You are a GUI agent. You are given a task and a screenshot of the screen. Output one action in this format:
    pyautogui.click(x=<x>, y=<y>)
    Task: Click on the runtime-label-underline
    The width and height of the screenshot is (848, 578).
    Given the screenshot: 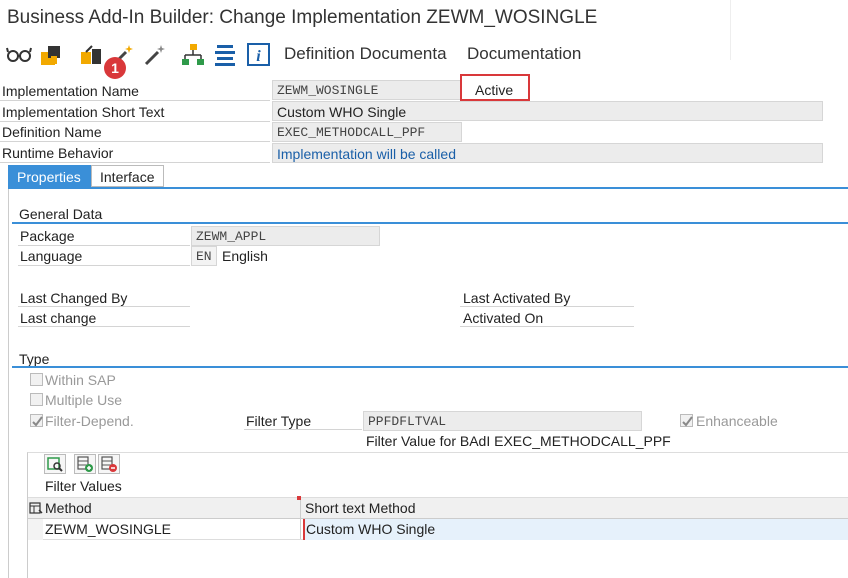 What is the action you would take?
    pyautogui.click(x=135, y=162)
    